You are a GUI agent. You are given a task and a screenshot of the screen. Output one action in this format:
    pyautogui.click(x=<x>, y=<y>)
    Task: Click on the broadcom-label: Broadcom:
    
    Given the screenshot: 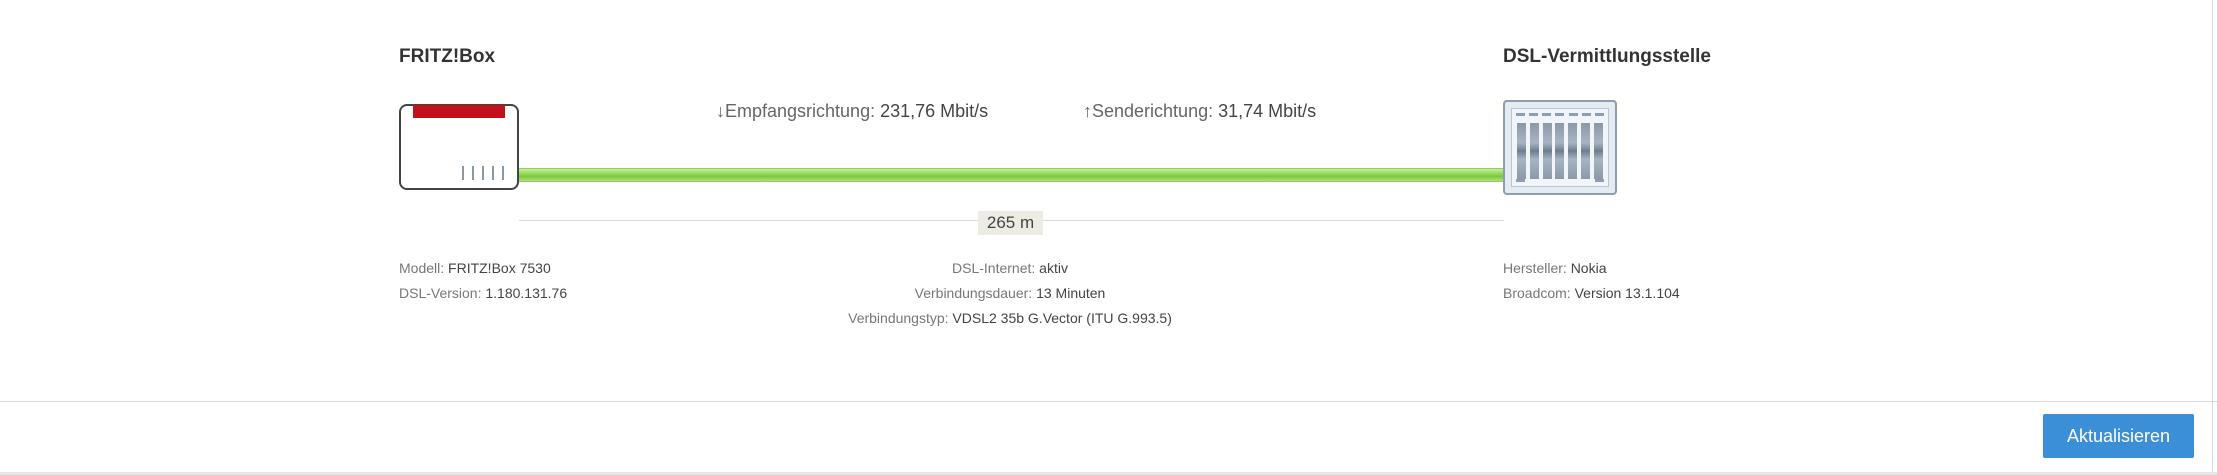 What is the action you would take?
    pyautogui.click(x=1537, y=293)
    